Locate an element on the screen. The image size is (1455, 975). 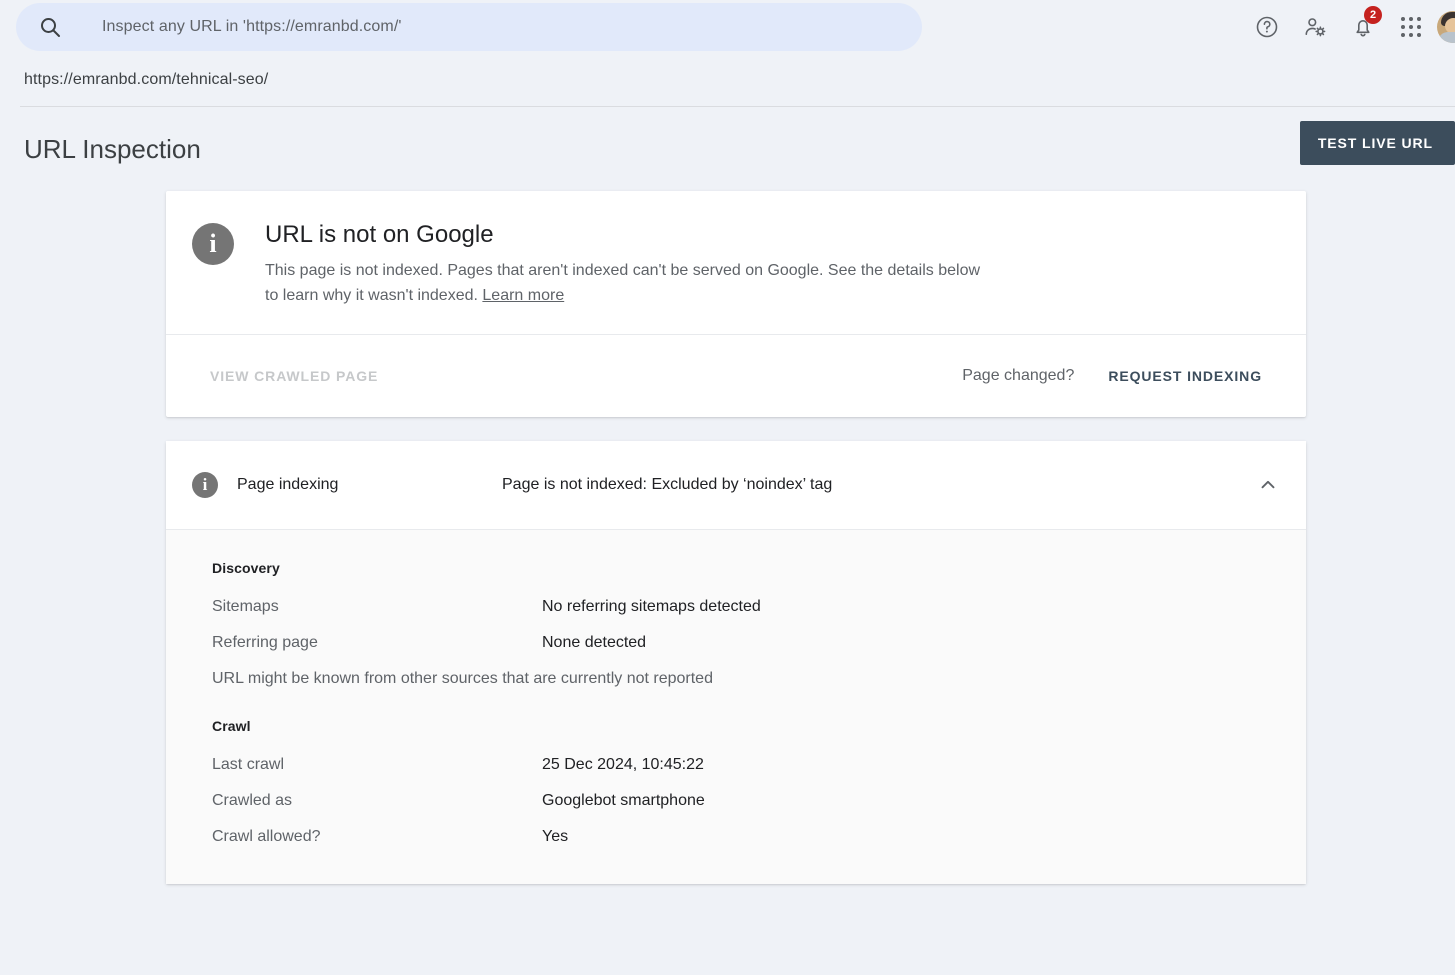
crawl-allowed-key: Crawl allowed? is located at coordinates (266, 836).